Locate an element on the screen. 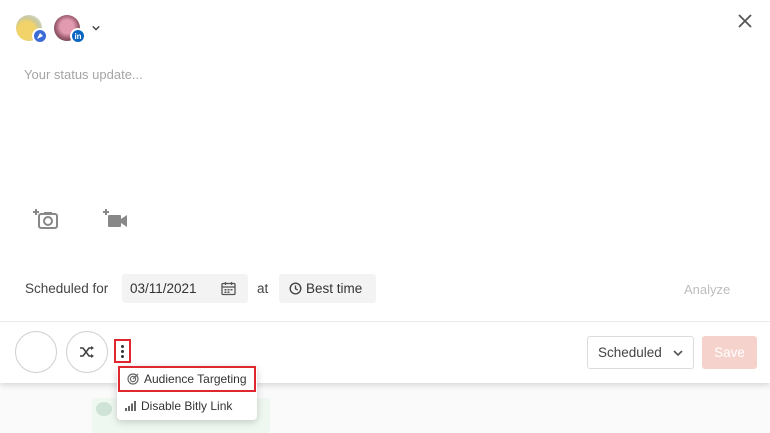 This screenshot has width=770, height=433. linkedin-badge-icon: in is located at coordinates (78, 36).